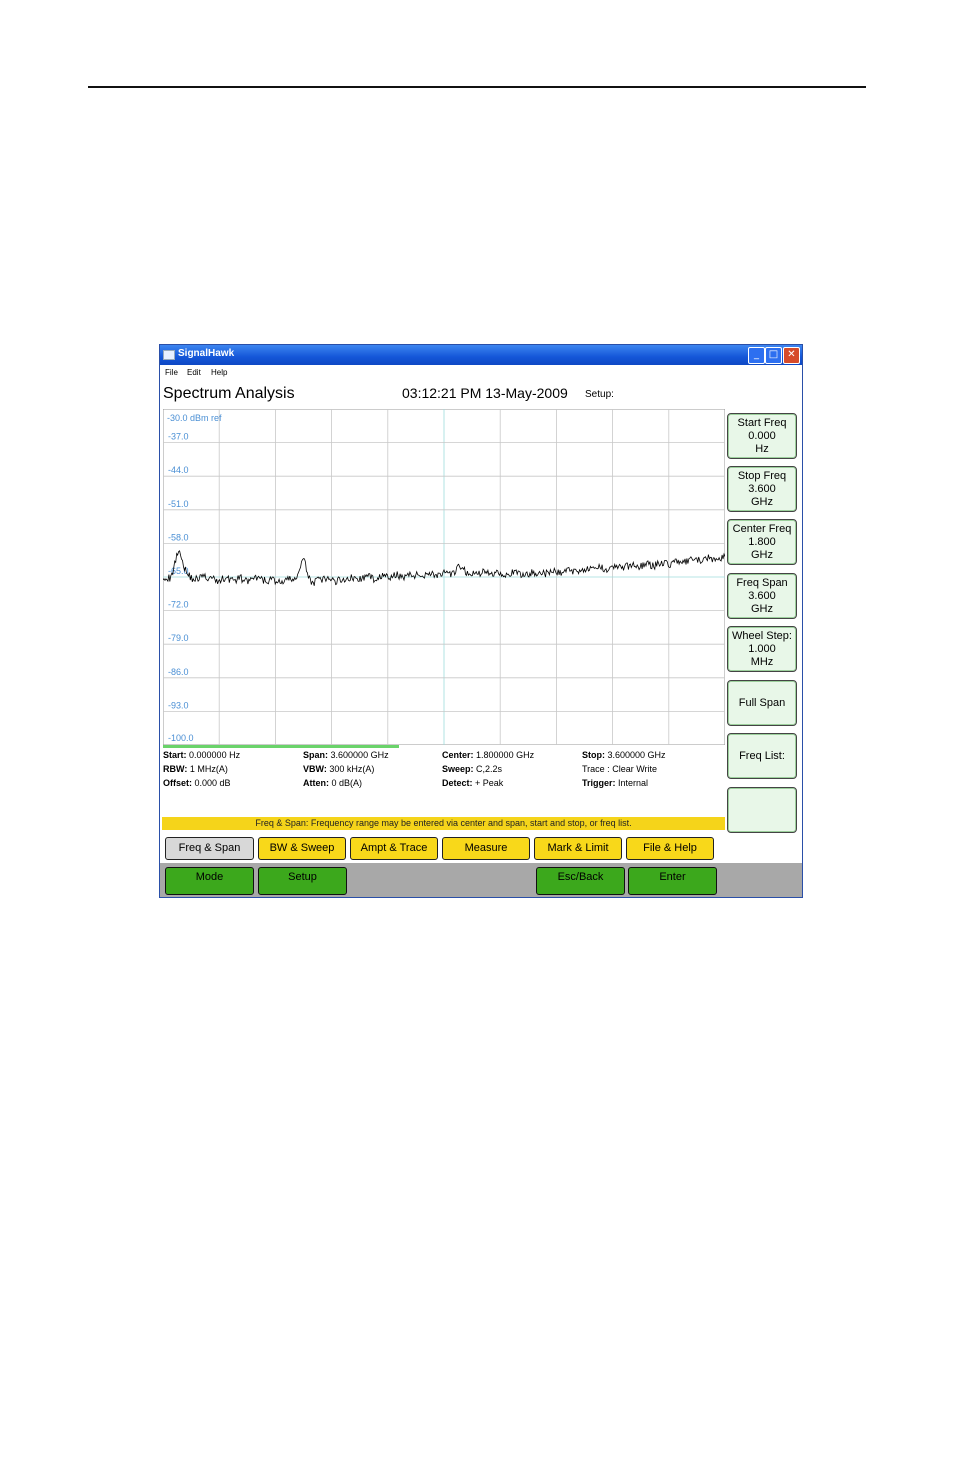 This screenshot has width=954, height=1474. I want to click on freq-span-title: Freq Span, so click(762, 582).